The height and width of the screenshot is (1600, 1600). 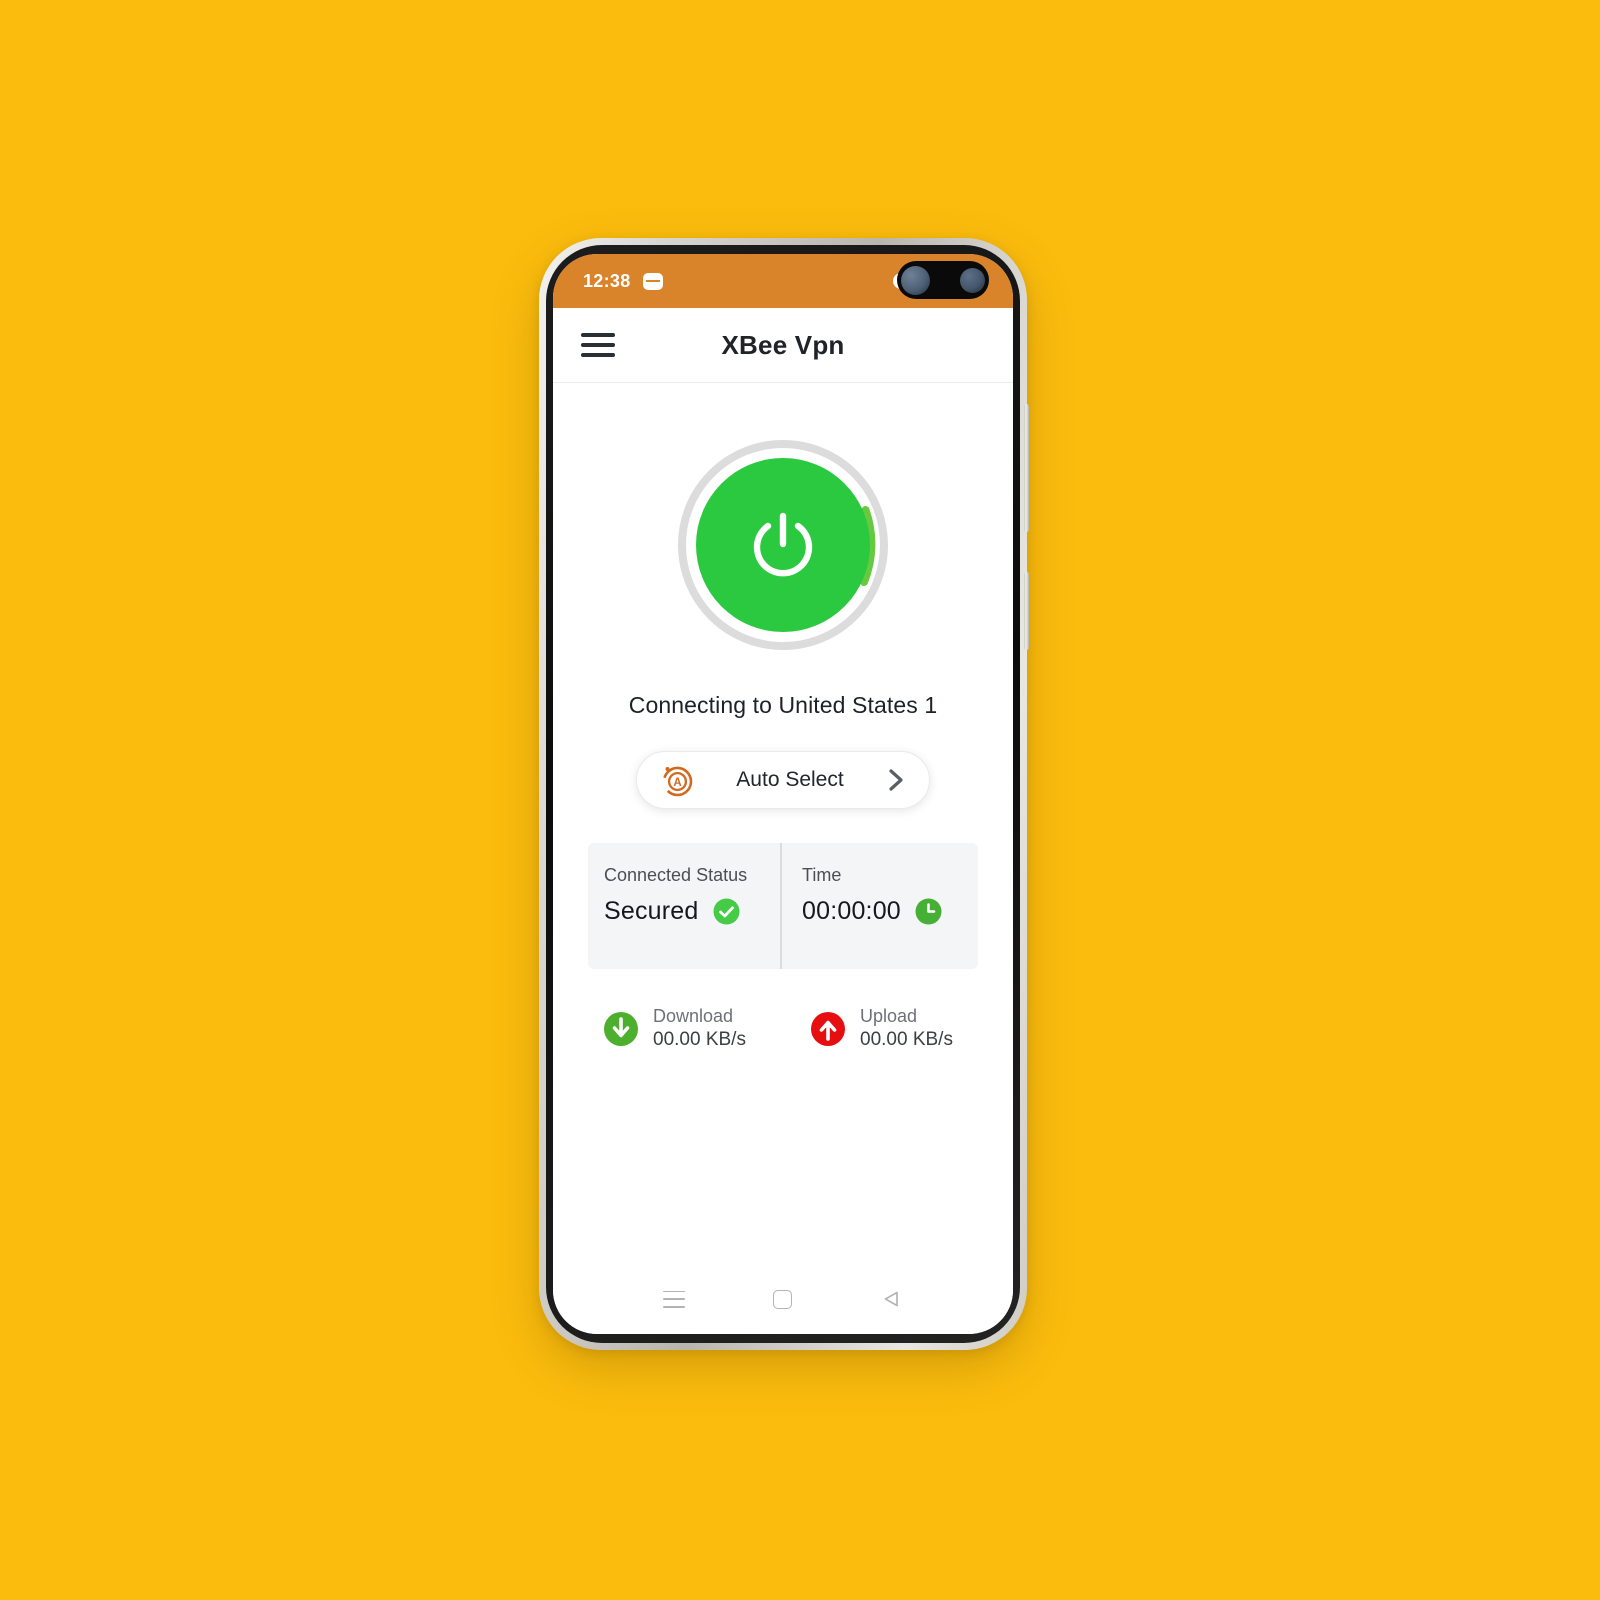 I want to click on auto-select-icon: A, so click(x=677, y=781).